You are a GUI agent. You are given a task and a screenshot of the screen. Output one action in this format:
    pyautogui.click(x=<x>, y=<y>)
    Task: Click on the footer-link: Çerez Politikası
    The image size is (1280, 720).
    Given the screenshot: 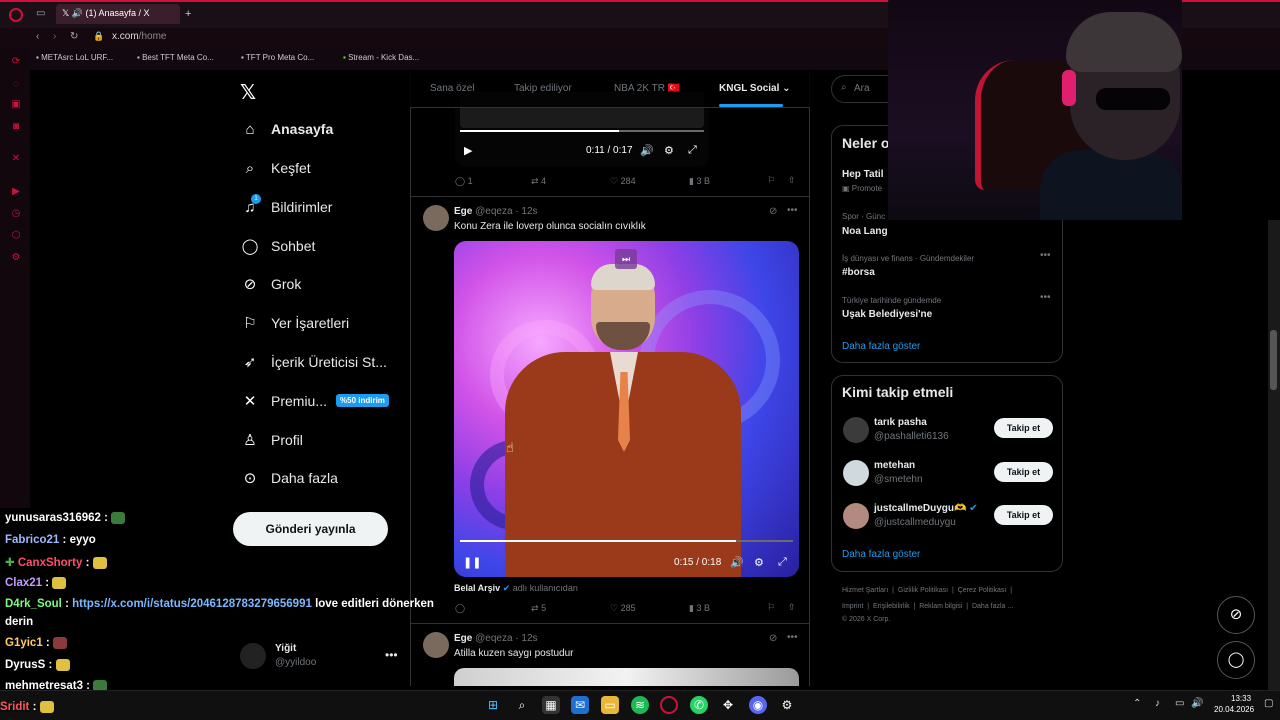 What is the action you would take?
    pyautogui.click(x=982, y=590)
    